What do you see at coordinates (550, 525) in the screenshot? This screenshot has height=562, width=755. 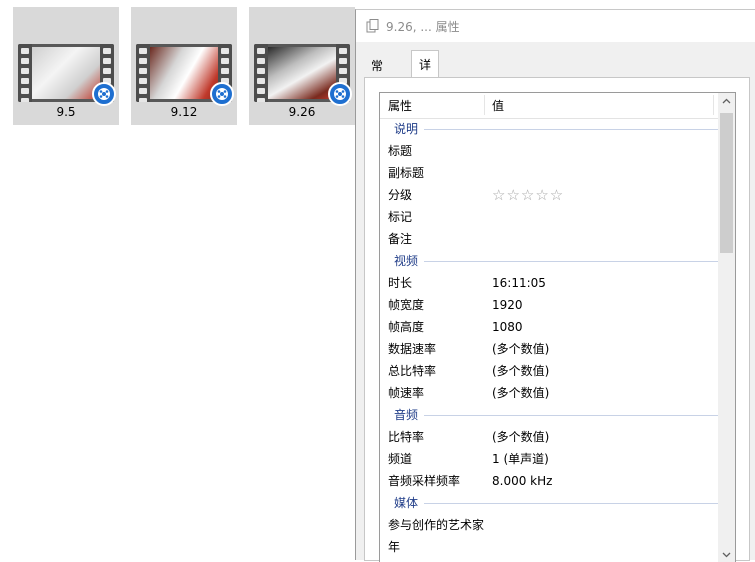 I see `property-row: 参与创作的艺术家` at bounding box center [550, 525].